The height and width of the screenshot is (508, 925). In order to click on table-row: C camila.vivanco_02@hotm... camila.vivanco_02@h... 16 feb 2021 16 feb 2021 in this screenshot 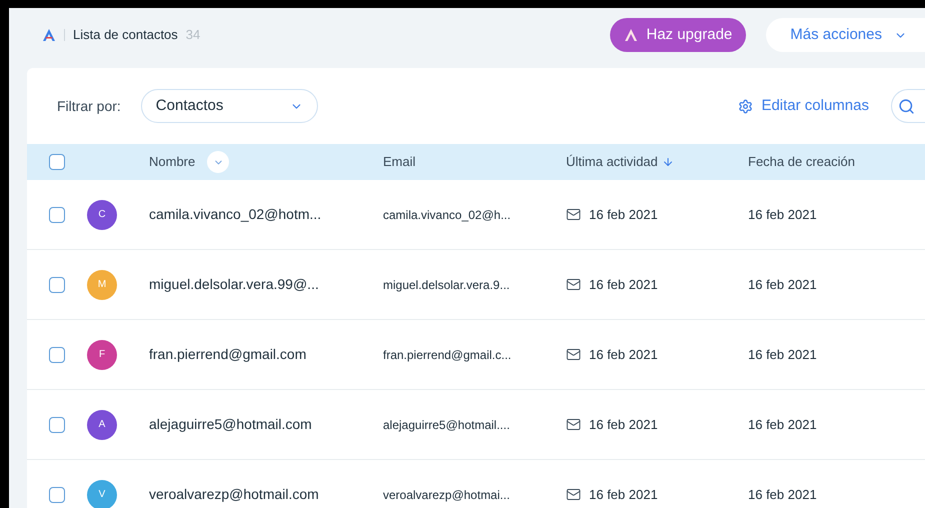, I will do `click(476, 215)`.